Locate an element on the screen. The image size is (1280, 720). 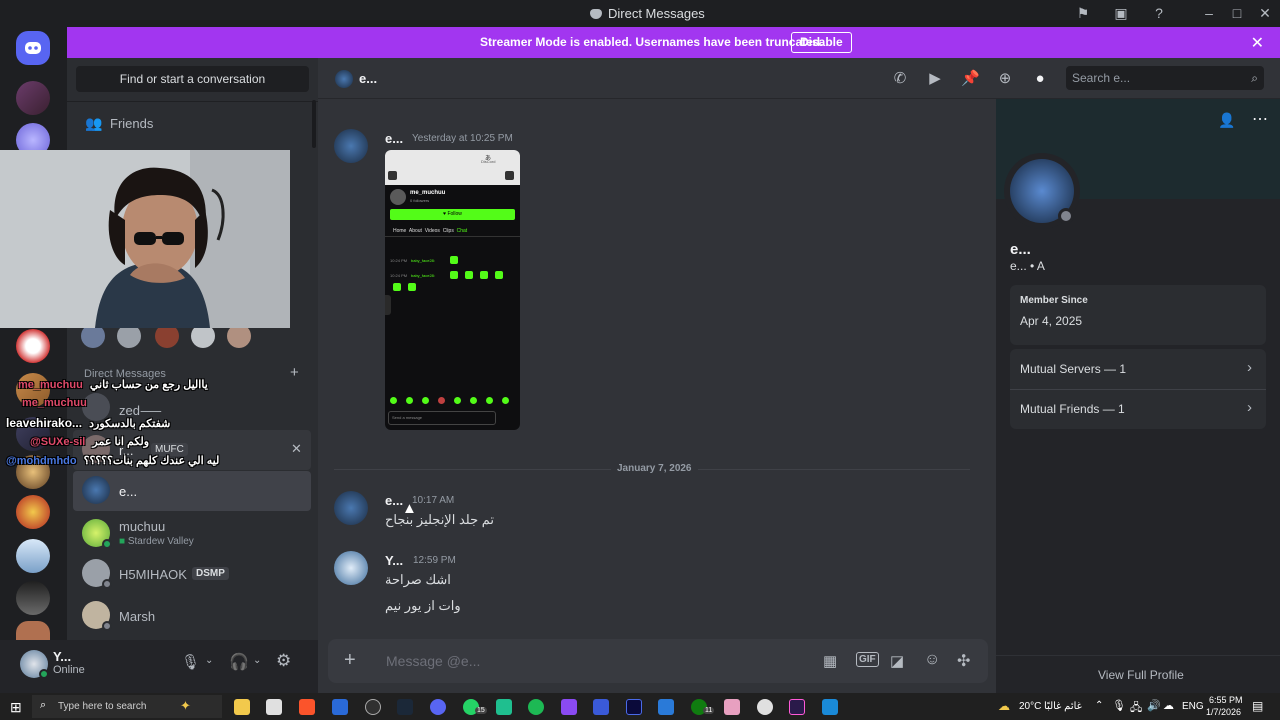
message-text: اشك صراحة is located at coordinates (418, 579).